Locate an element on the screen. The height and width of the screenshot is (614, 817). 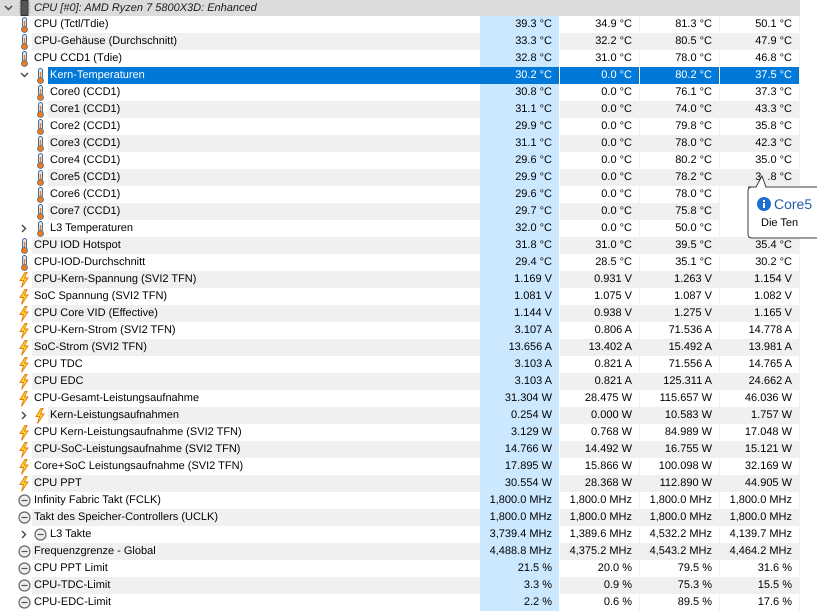
sensor-label: CPU IOD Hotspot is located at coordinates (256, 245).